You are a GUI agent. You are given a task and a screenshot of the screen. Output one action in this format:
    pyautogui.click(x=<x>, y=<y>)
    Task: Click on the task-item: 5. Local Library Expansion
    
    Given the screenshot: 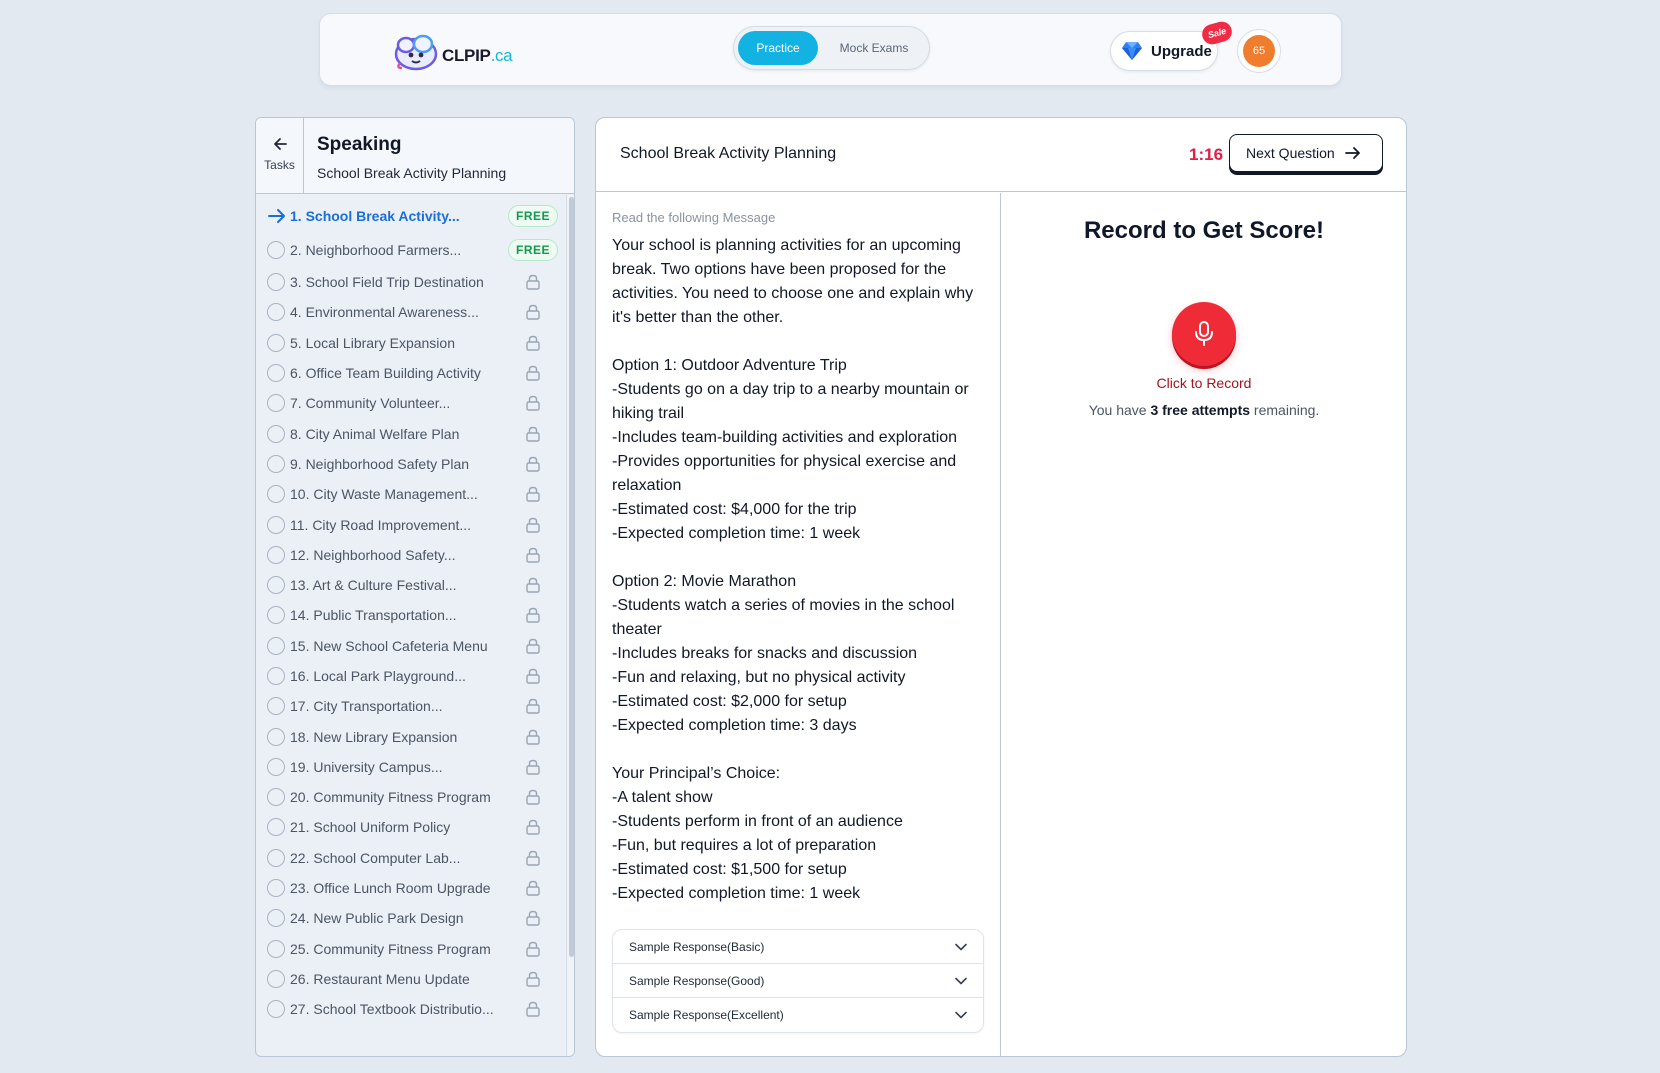 What is the action you would take?
    pyautogui.click(x=411, y=343)
    